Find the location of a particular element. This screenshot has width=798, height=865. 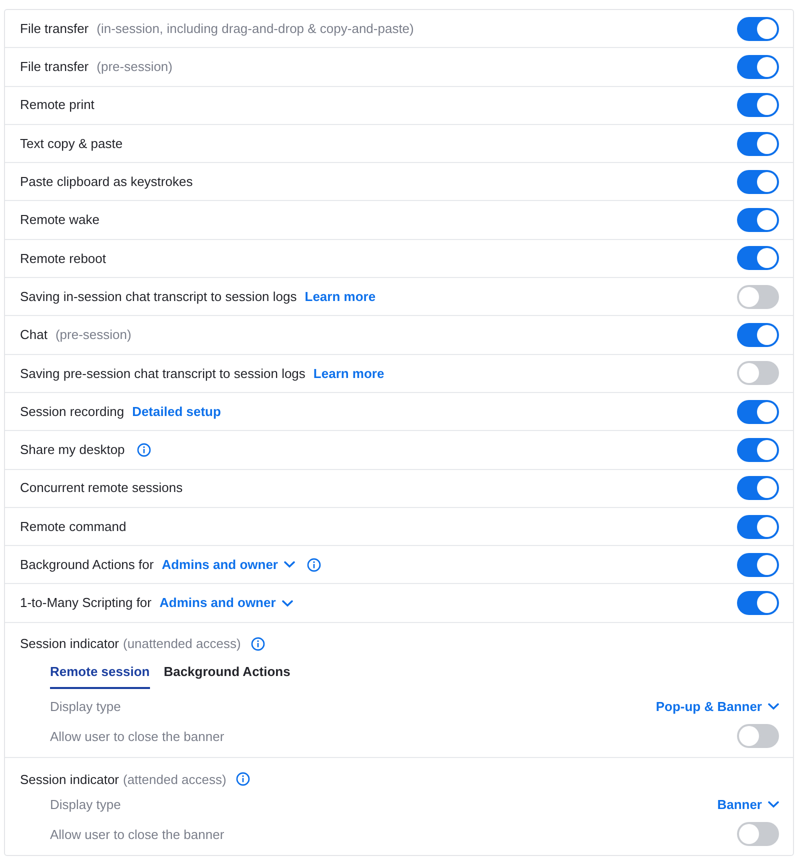

setting-label: Saving pre-session chat transcript to session logs is located at coordinates (163, 373).